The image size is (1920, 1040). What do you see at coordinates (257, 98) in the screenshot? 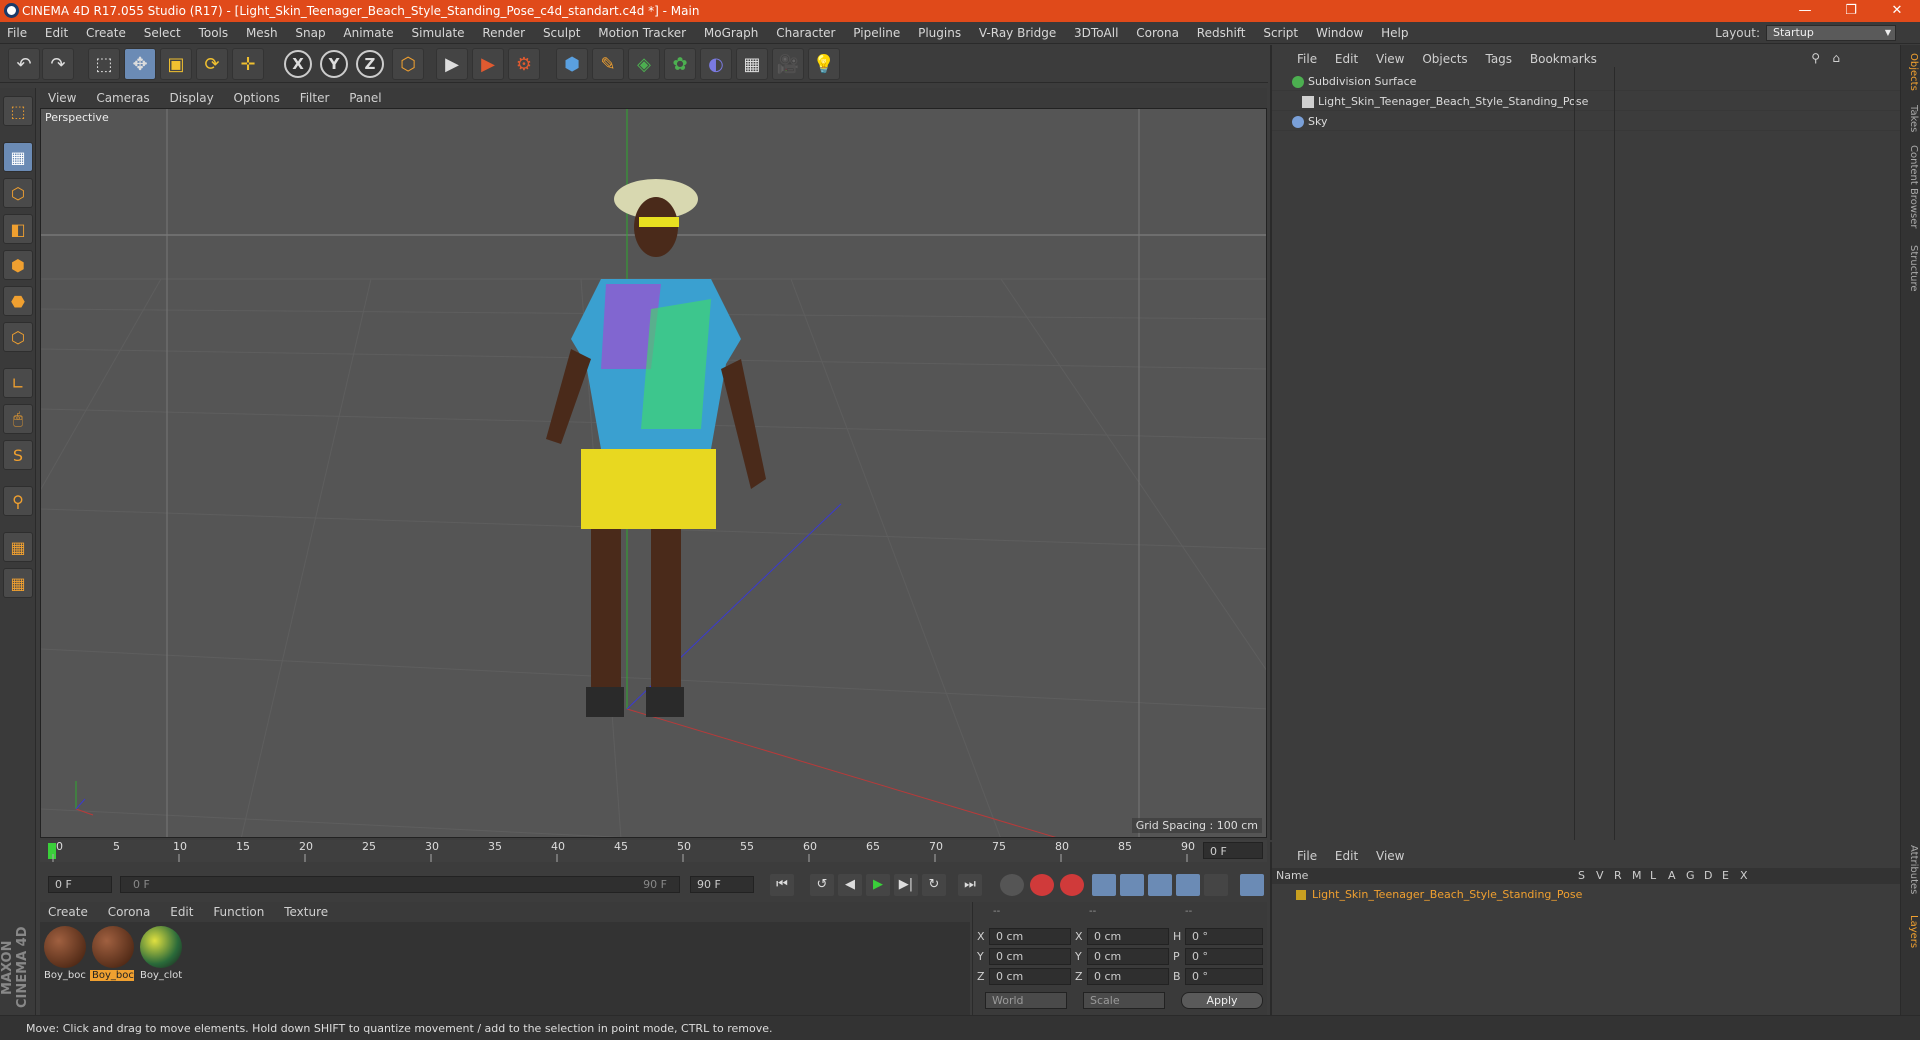
I see `viewport-menu-options: Options` at bounding box center [257, 98].